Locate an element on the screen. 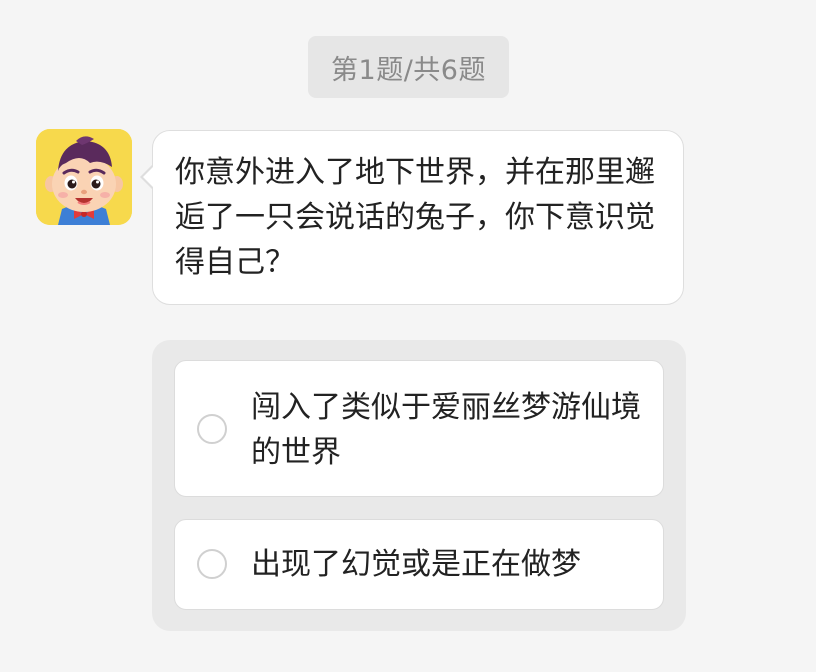  answer-option-b: 出现了幻觉或是正在做梦 is located at coordinates (419, 564).